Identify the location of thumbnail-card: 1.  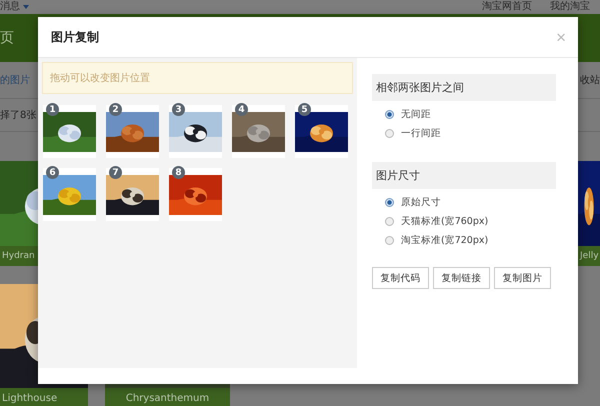
(69, 131).